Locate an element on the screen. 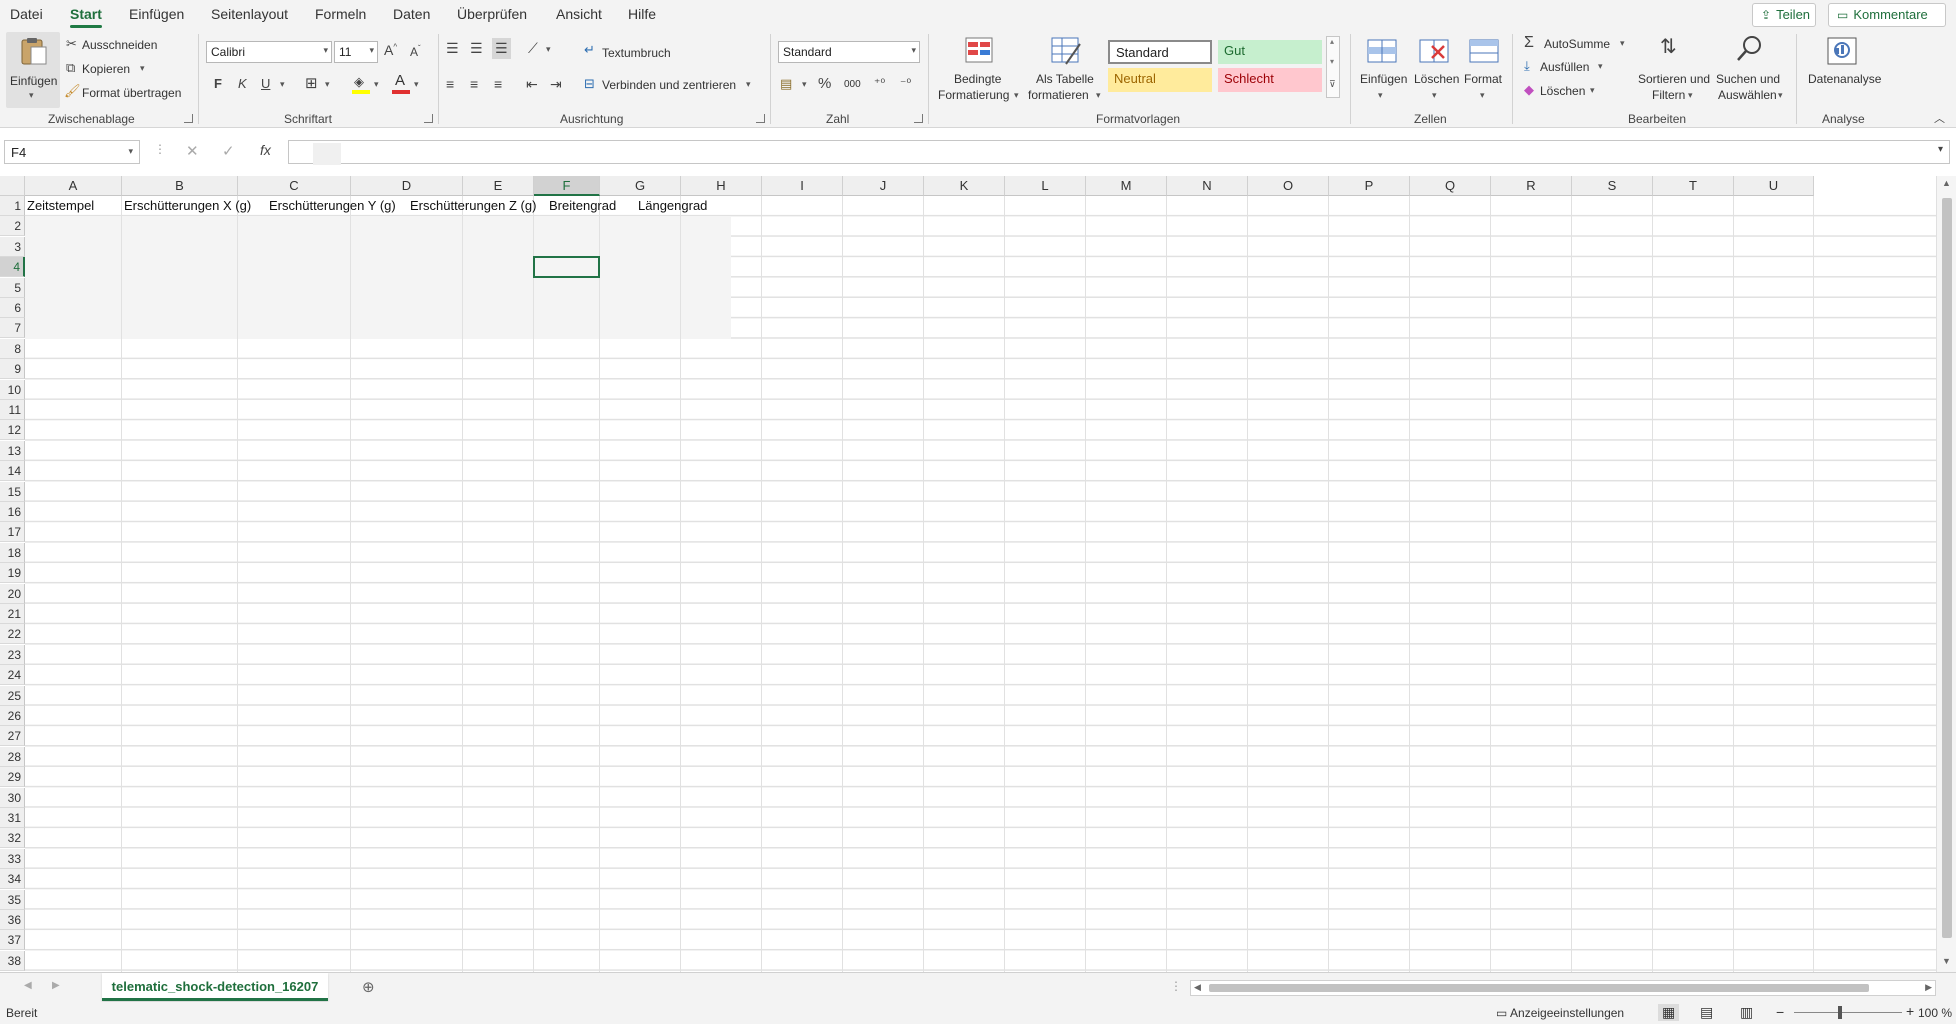 This screenshot has height=1024, width=1956. column-header-l: L is located at coordinates (1045, 186).